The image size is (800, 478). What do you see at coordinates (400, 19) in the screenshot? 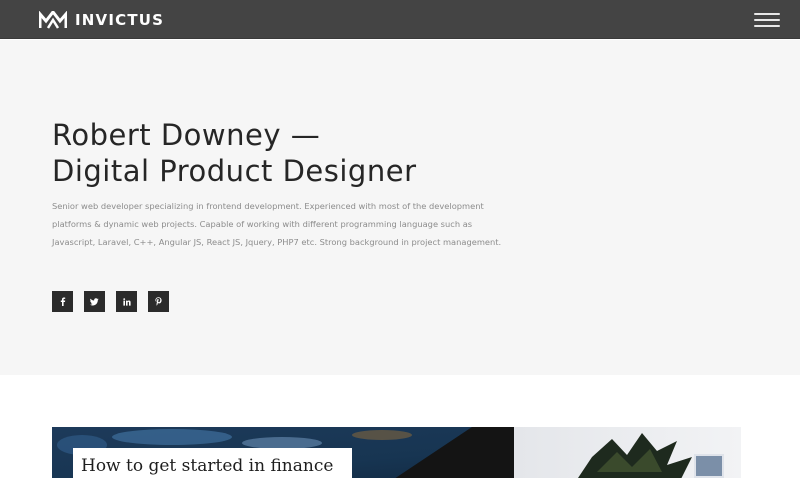
I see `navbar: INVICTUS` at bounding box center [400, 19].